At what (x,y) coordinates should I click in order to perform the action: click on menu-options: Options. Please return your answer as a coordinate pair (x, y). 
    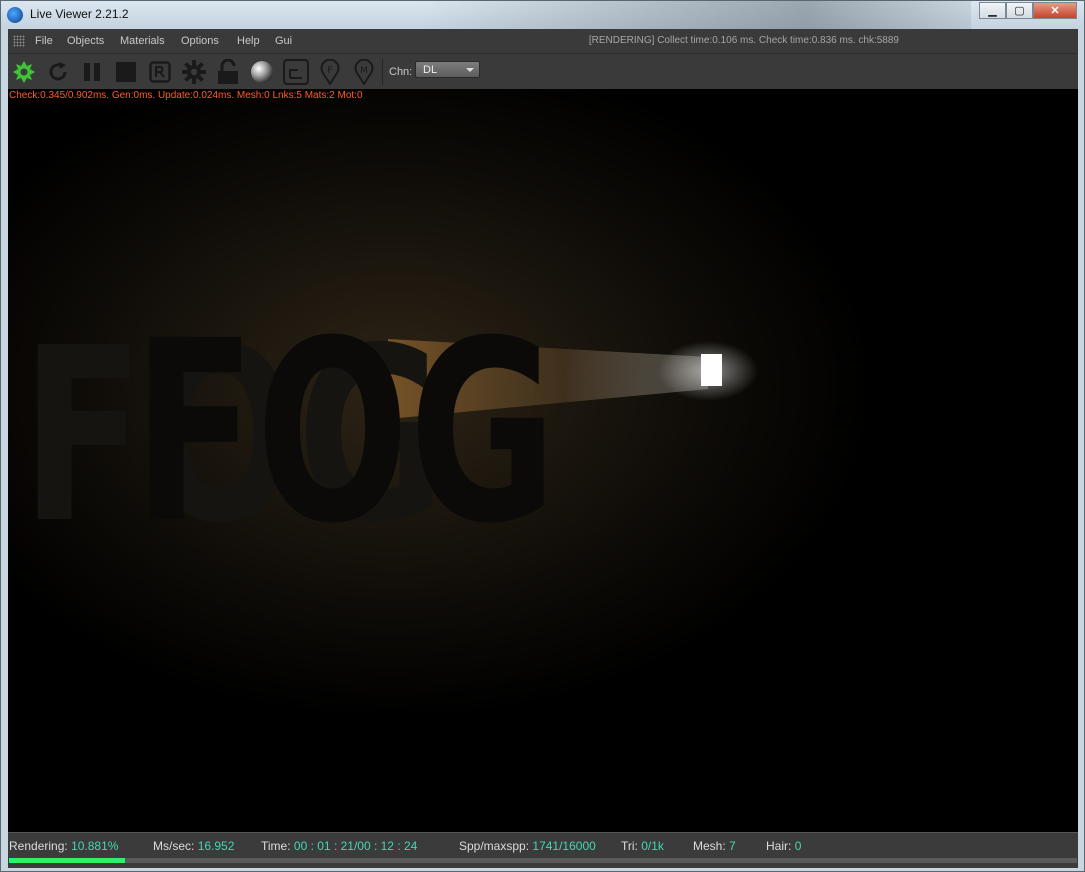
    Looking at the image, I should click on (200, 41).